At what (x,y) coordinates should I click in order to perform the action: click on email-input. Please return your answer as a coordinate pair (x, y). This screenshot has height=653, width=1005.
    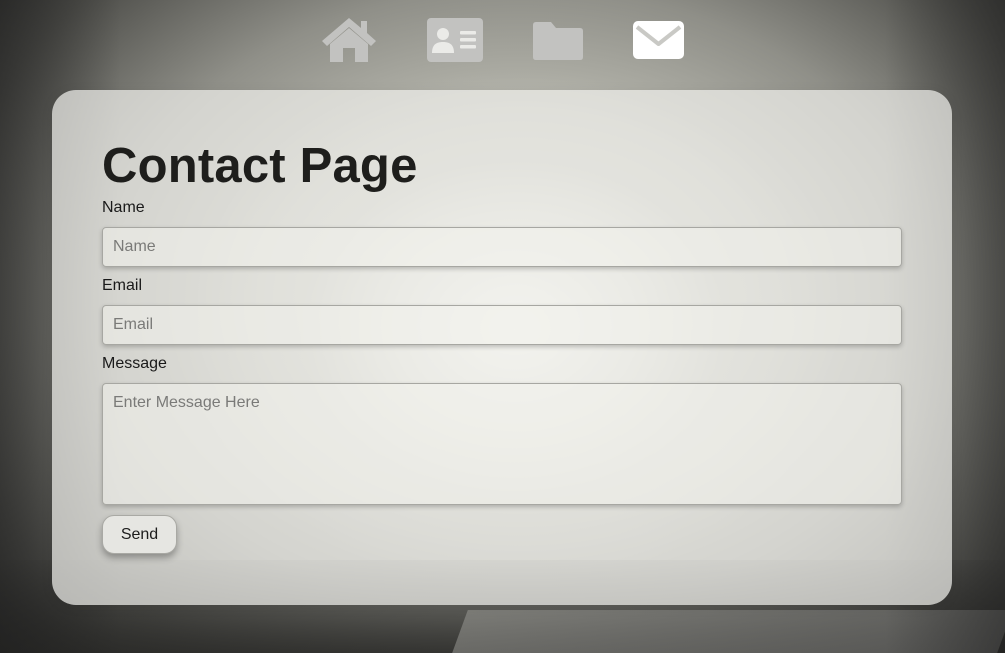
    Looking at the image, I should click on (502, 325).